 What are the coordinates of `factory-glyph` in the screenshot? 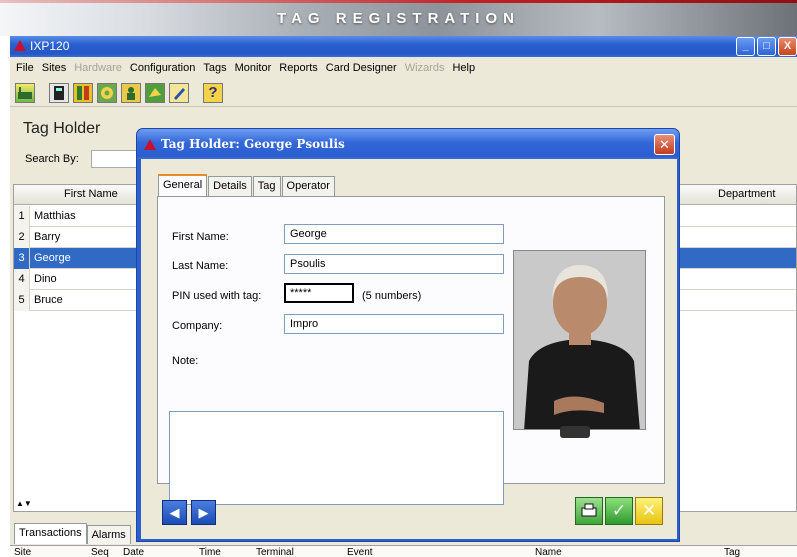 It's located at (25, 92).